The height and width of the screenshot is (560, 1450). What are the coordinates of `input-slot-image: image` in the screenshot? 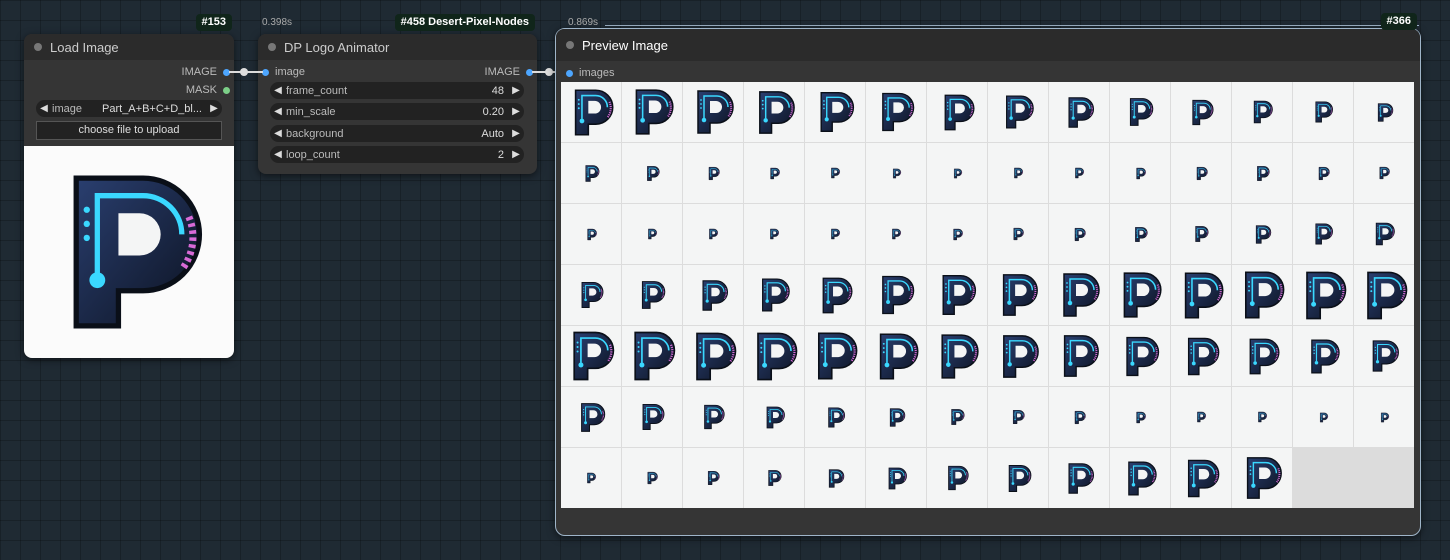 It's located at (283, 72).